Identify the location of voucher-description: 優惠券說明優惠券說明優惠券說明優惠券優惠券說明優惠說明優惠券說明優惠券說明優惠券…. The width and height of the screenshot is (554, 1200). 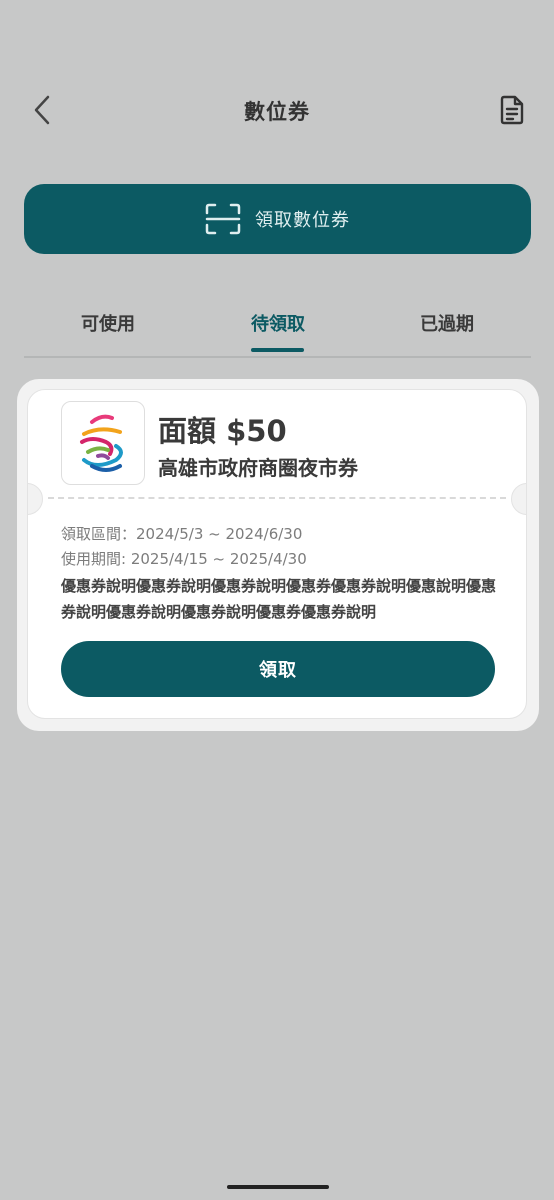
(279, 599).